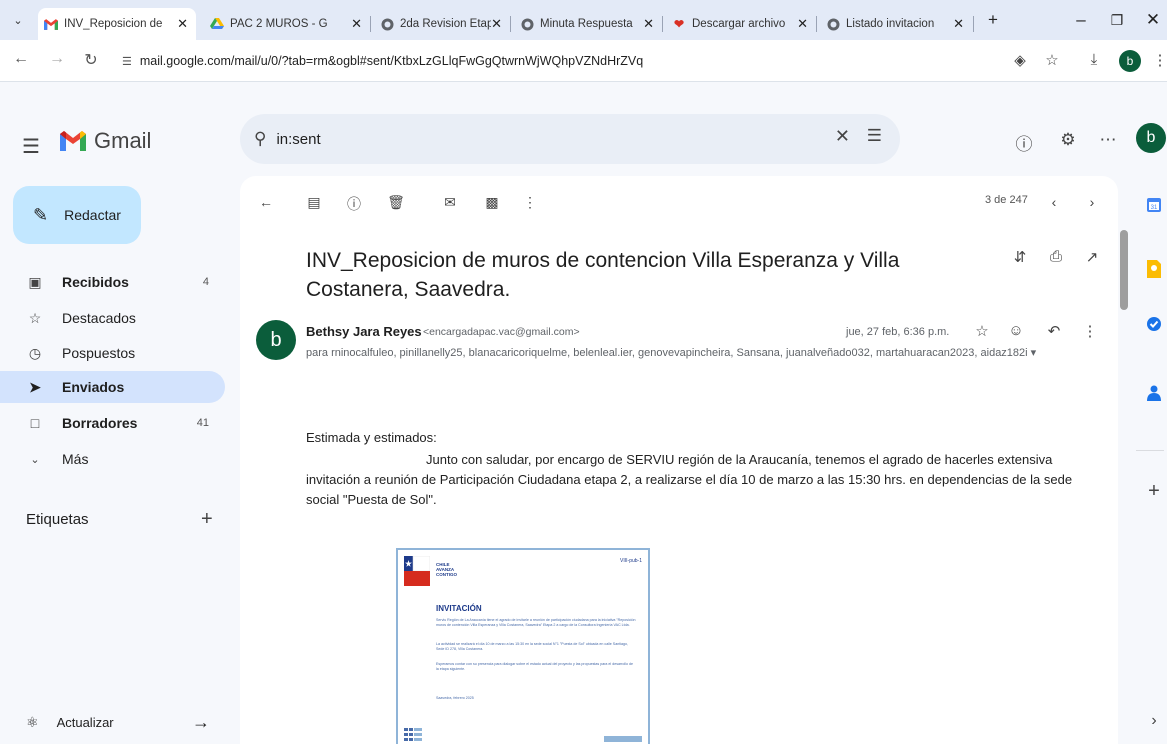 This screenshot has height=744, width=1167. I want to click on site-info-icon: ☰, so click(127, 61).